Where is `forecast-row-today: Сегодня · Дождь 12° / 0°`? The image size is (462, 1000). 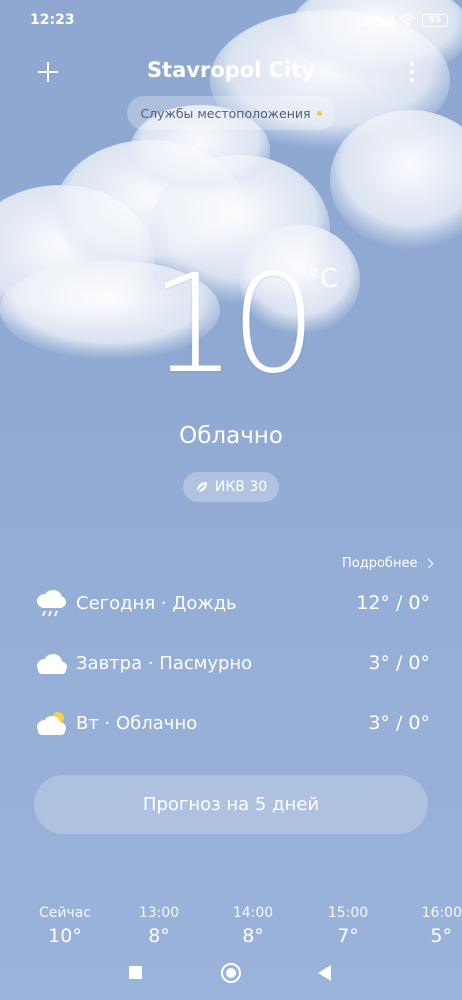
forecast-row-today: Сегодня · Дождь 12° / 0° is located at coordinates (232, 603).